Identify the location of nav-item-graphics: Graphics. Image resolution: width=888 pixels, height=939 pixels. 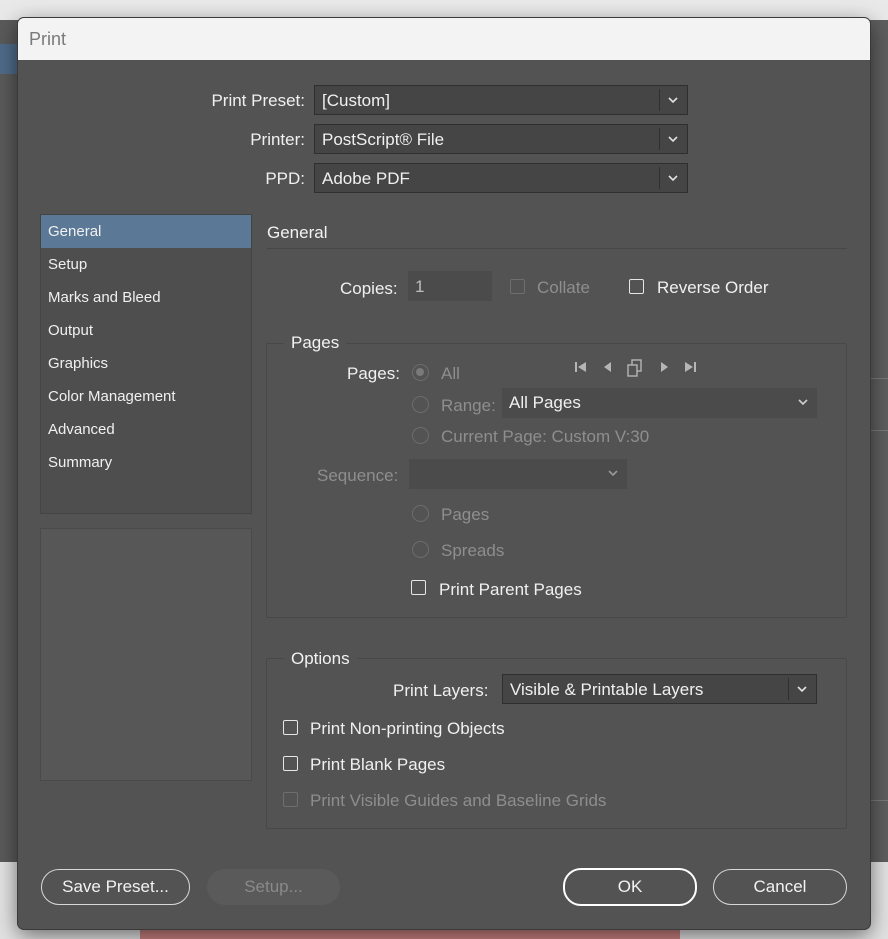
(146, 363).